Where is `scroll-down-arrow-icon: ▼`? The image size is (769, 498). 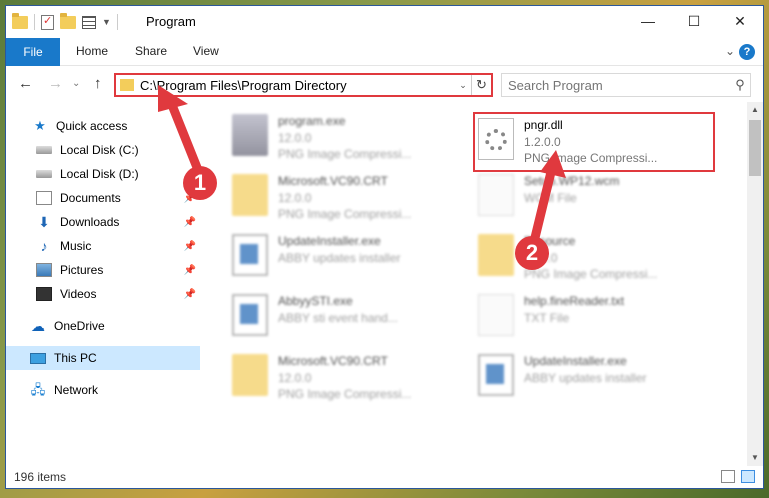 scroll-down-arrow-icon: ▼ is located at coordinates (755, 458).